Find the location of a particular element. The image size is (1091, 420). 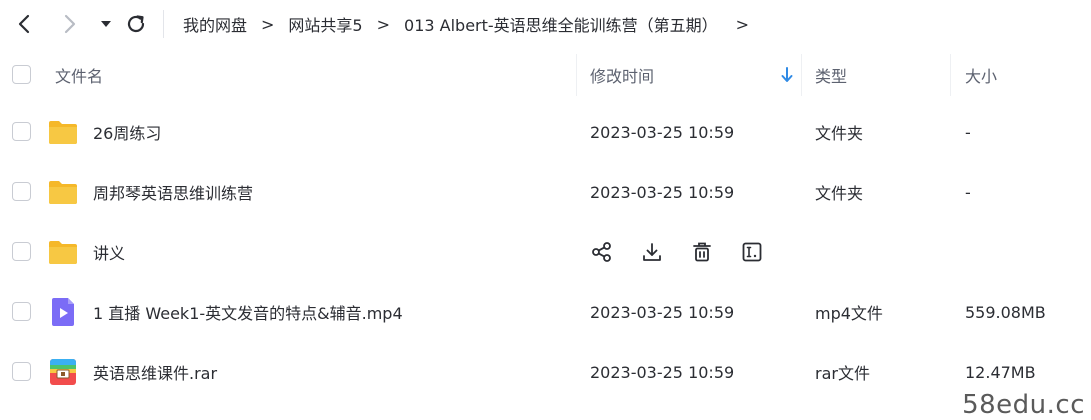

forward-button is located at coordinates (70, 24).